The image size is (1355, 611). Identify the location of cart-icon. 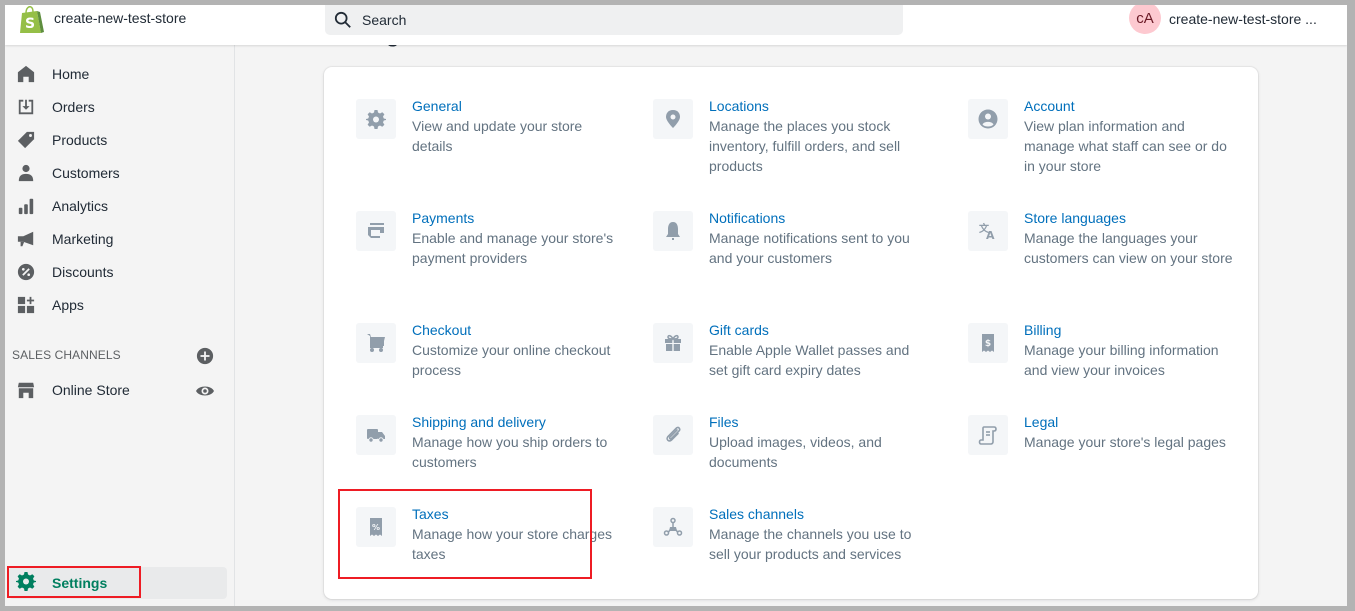
(376, 343).